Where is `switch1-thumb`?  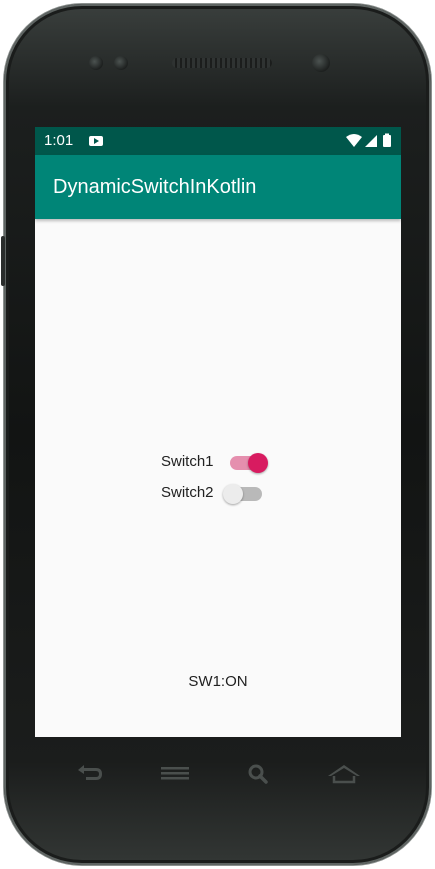 switch1-thumb is located at coordinates (258, 463).